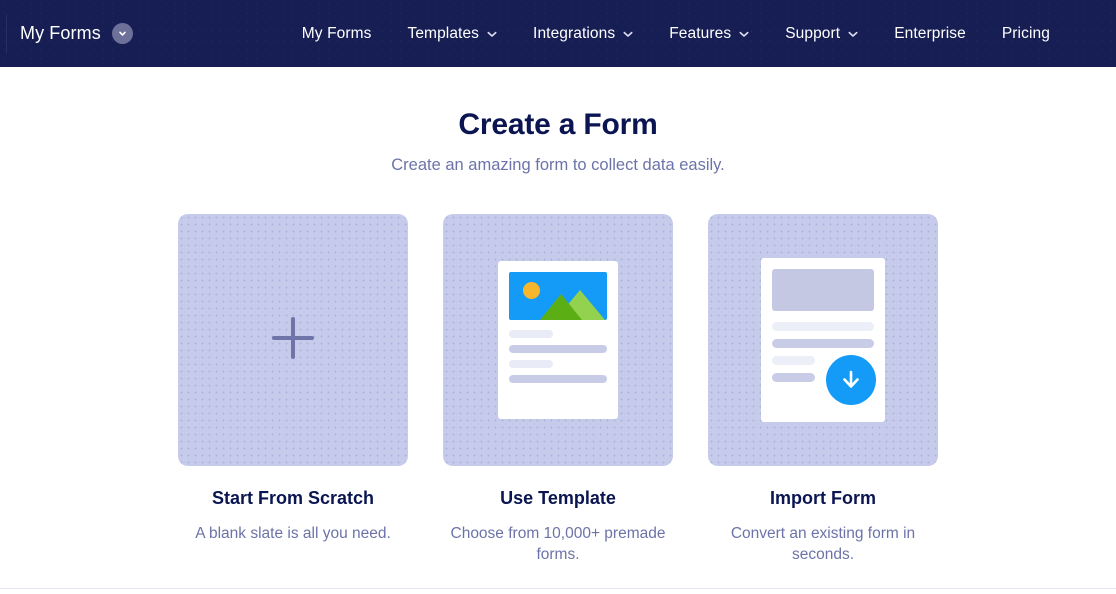  I want to click on nav-item-integrations: Integrations, so click(583, 34).